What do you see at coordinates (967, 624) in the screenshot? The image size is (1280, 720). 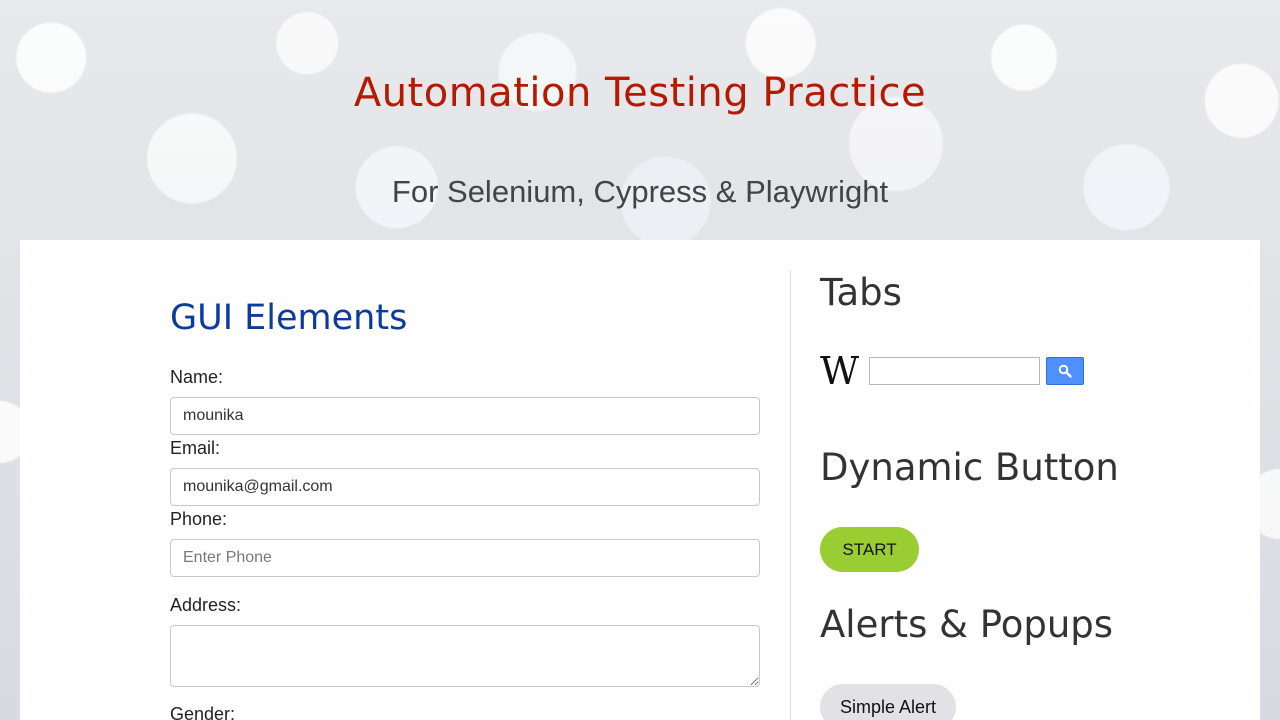 I see `alerts-popups-title: Alerts & Popups` at bounding box center [967, 624].